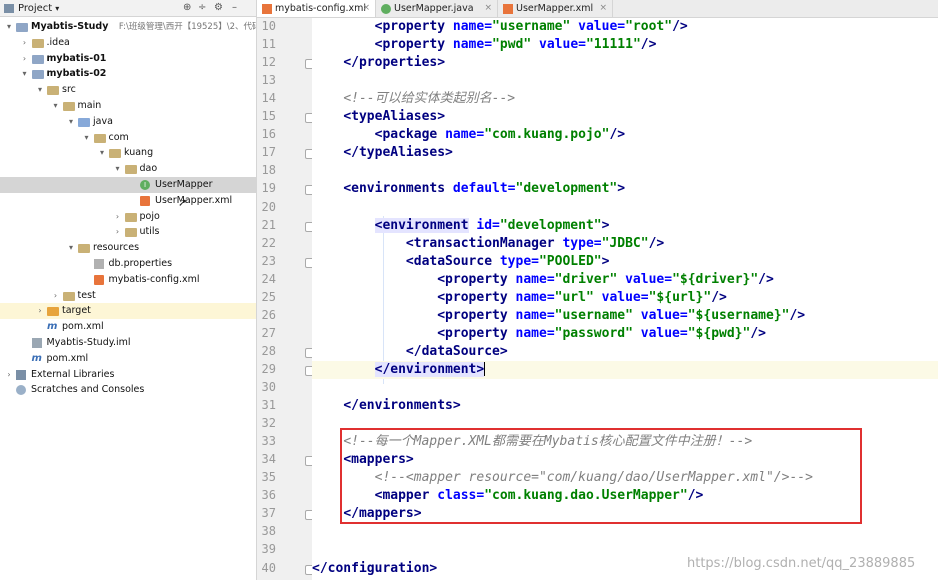 The height and width of the screenshot is (580, 938). Describe the element at coordinates (268, 188) in the screenshot. I see `line-number: 19` at that location.